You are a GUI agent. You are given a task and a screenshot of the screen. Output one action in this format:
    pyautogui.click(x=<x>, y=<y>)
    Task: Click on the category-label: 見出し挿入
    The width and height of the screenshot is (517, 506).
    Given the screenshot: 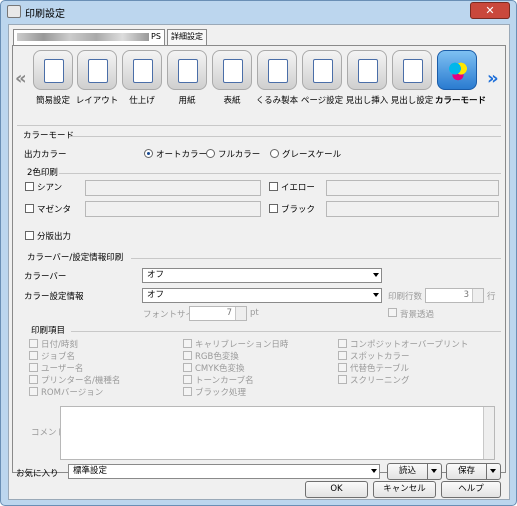 What is the action you would take?
    pyautogui.click(x=367, y=101)
    